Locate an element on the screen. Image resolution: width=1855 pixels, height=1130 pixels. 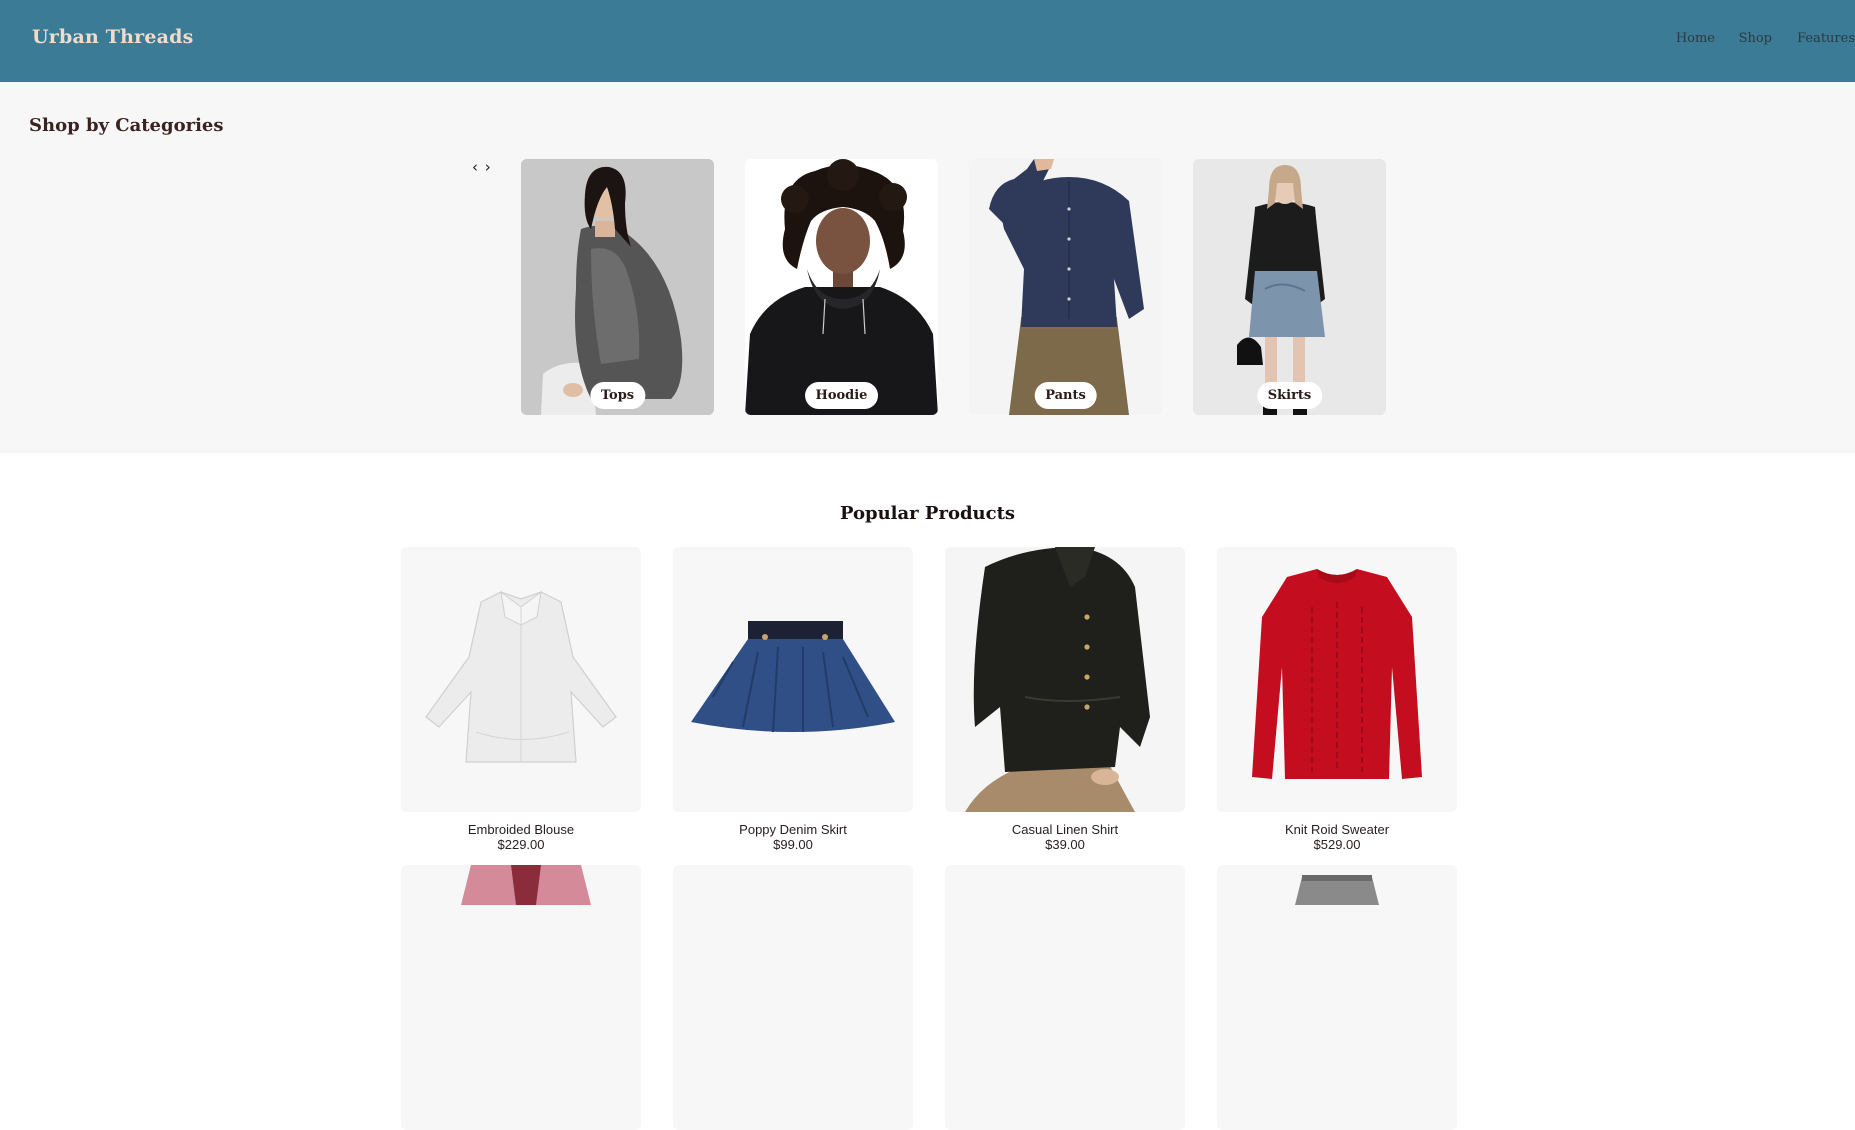
product-name: Embroided Blouse is located at coordinates (521, 829).